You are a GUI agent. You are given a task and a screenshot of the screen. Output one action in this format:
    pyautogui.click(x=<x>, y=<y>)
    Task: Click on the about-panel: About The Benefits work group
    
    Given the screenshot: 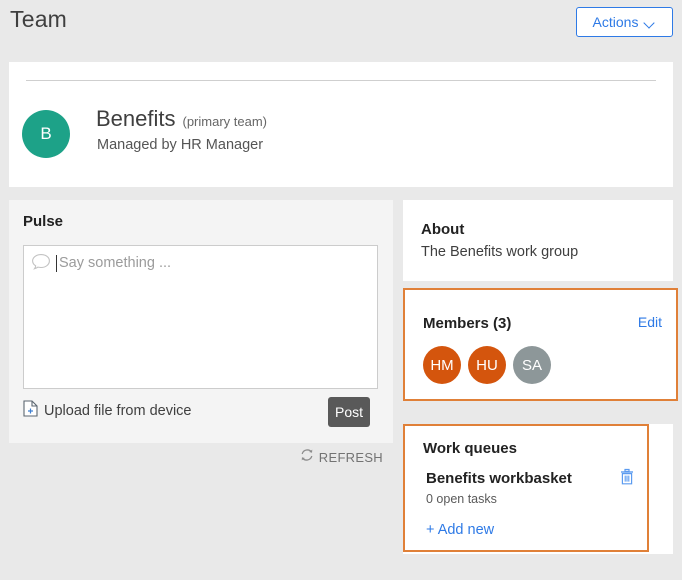 What is the action you would take?
    pyautogui.click(x=538, y=240)
    